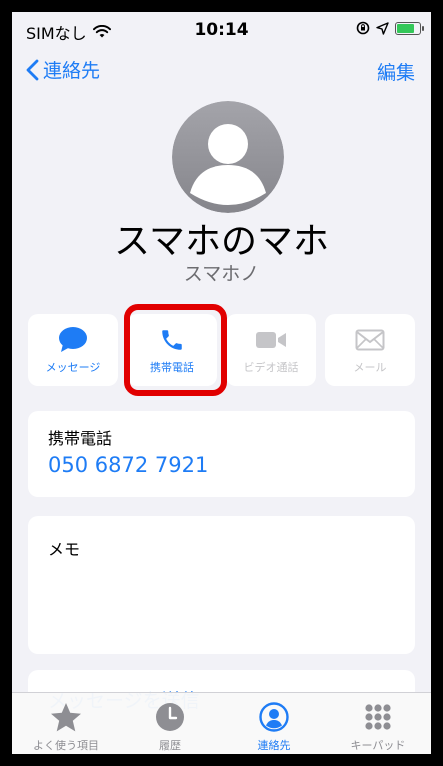 This screenshot has width=443, height=766. I want to click on message-bubble-icon, so click(73, 339).